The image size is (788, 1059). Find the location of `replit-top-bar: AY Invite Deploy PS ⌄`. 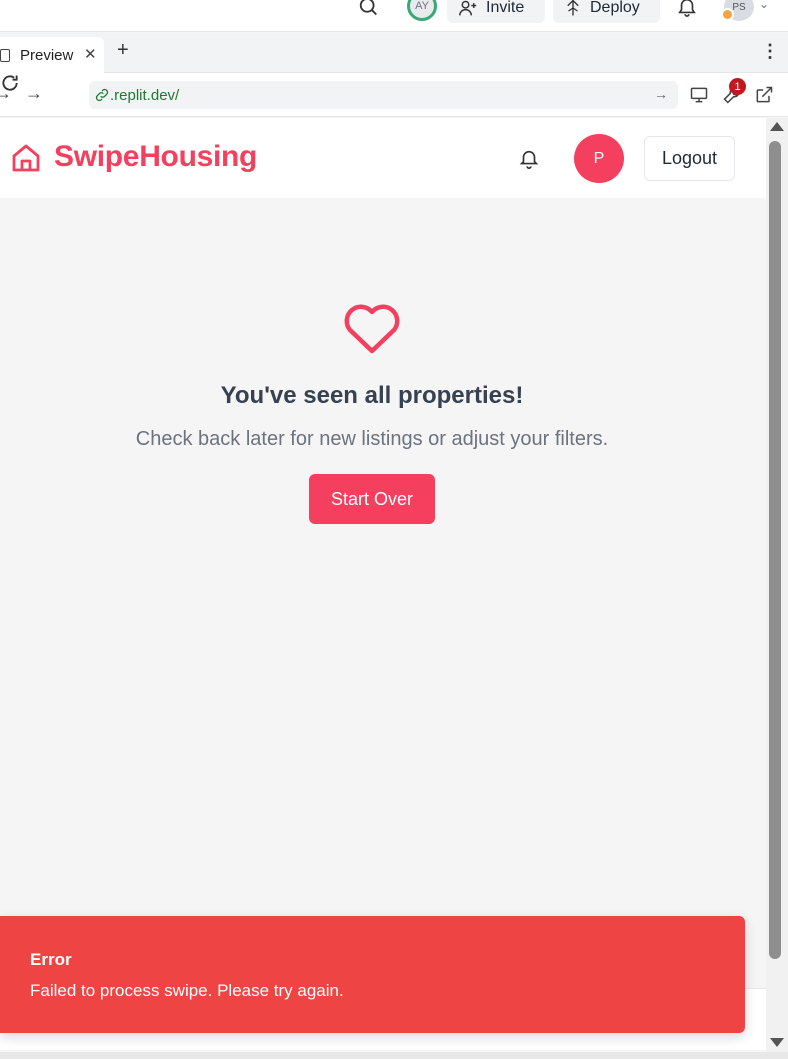

replit-top-bar: AY Invite Deploy PS ⌄ is located at coordinates (394, 16).